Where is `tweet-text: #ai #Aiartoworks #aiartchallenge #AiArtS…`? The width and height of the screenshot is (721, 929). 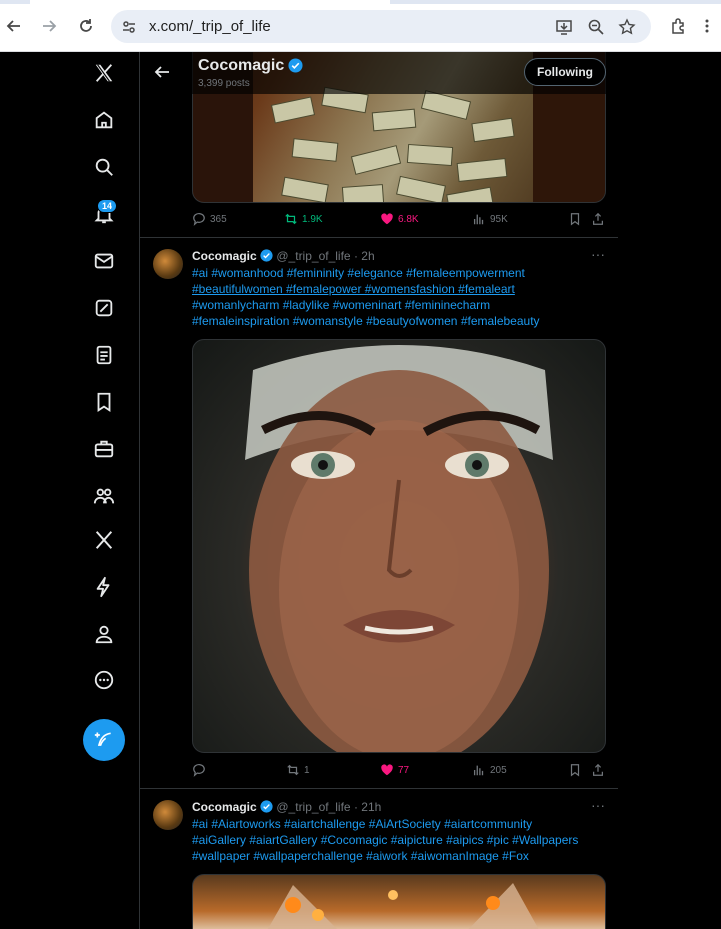
tweet-text: #ai #Aiartoworks #aiartchallenge #AiArtS… is located at coordinates (400, 840).